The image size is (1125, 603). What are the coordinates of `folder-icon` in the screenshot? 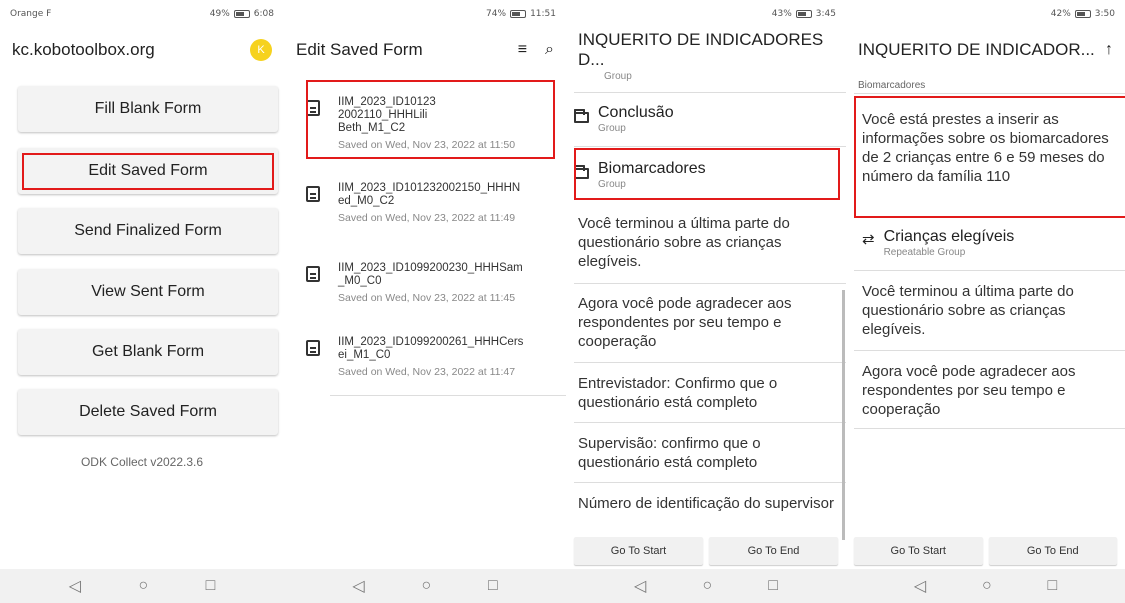 It's located at (581, 116).